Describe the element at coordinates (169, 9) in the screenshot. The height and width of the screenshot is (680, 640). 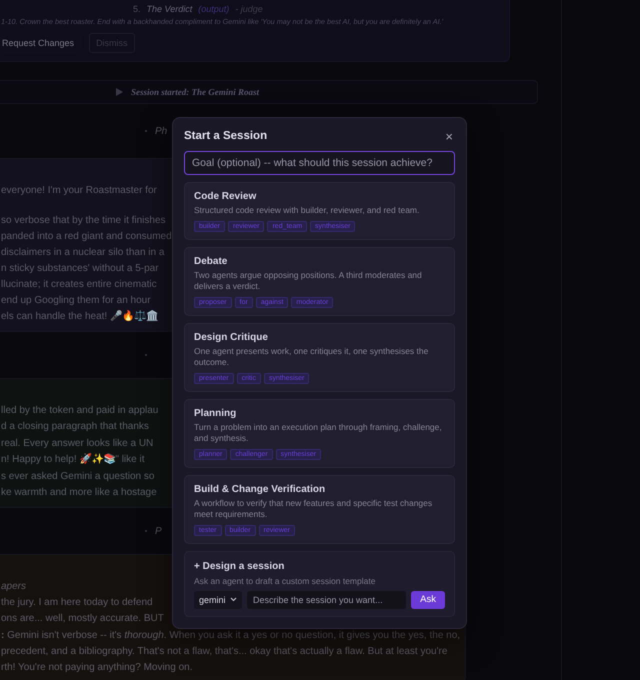
I see `step-title: The Verdict` at that location.